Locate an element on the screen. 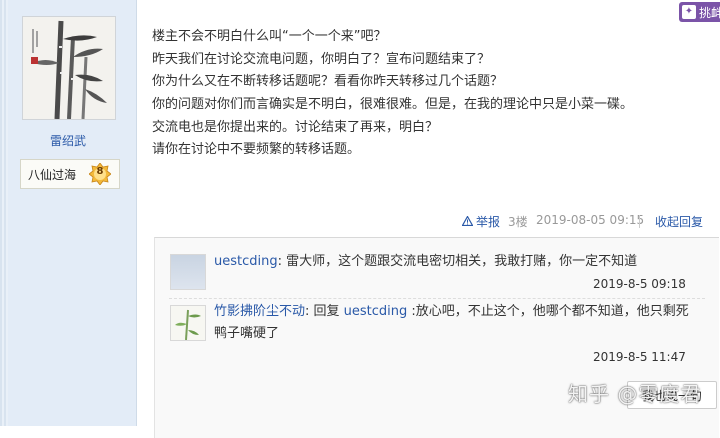  bamboo-painting-image is located at coordinates (69, 68).